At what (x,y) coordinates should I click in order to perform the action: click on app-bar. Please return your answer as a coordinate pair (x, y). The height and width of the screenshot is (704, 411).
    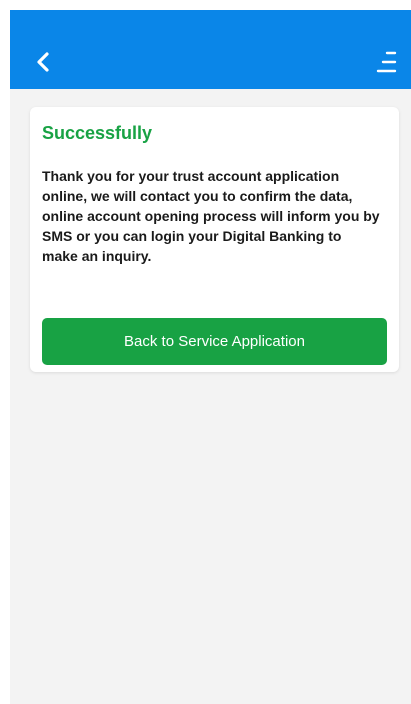
    Looking at the image, I should click on (210, 49).